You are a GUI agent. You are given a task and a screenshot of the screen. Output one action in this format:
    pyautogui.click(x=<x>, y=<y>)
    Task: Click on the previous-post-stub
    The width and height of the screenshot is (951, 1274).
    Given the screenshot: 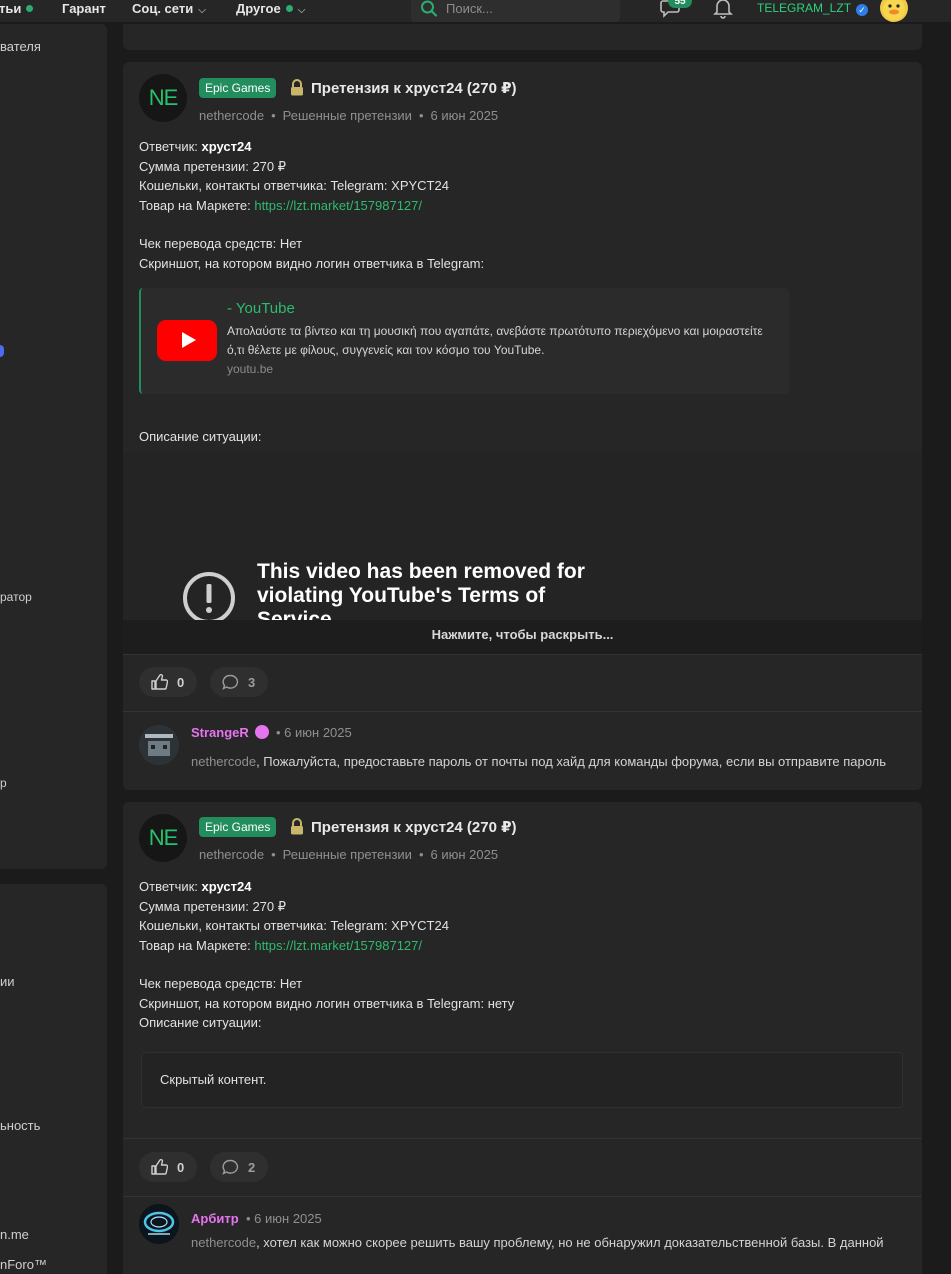 What is the action you would take?
    pyautogui.click(x=522, y=37)
    